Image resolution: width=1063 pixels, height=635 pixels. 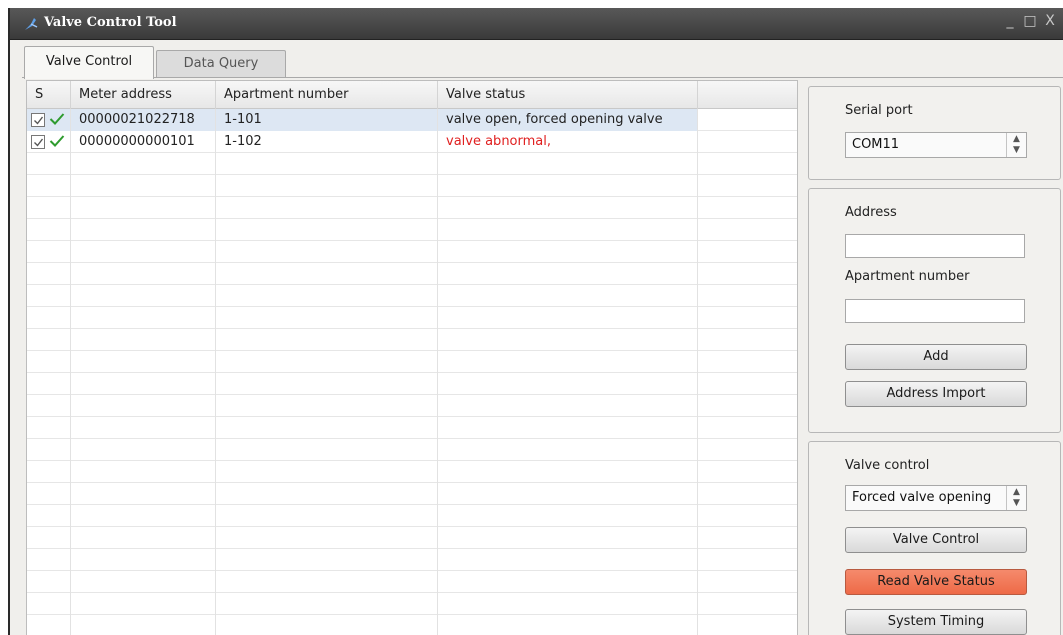 What do you see at coordinates (747, 95) in the screenshot?
I see `column-header-extra` at bounding box center [747, 95].